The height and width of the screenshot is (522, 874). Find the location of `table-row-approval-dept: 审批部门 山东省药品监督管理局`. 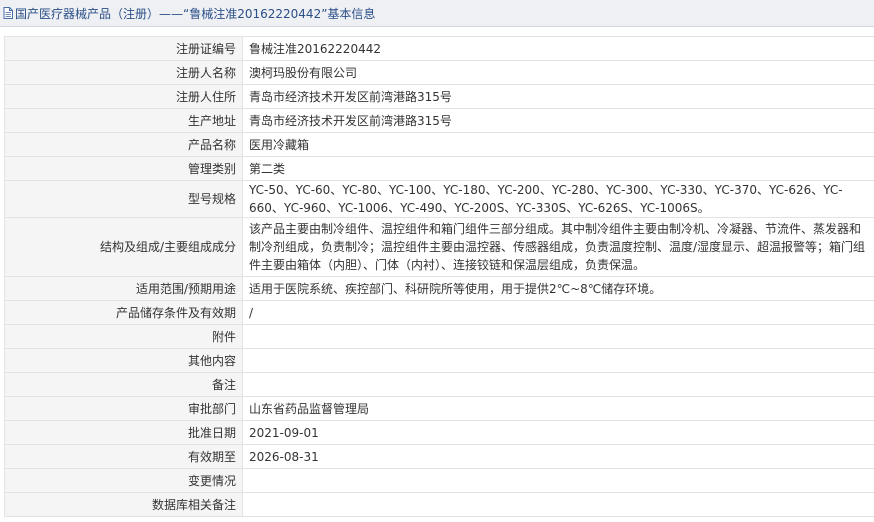

table-row-approval-dept: 审批部门 山东省药品监督管理局 is located at coordinates (439, 408).